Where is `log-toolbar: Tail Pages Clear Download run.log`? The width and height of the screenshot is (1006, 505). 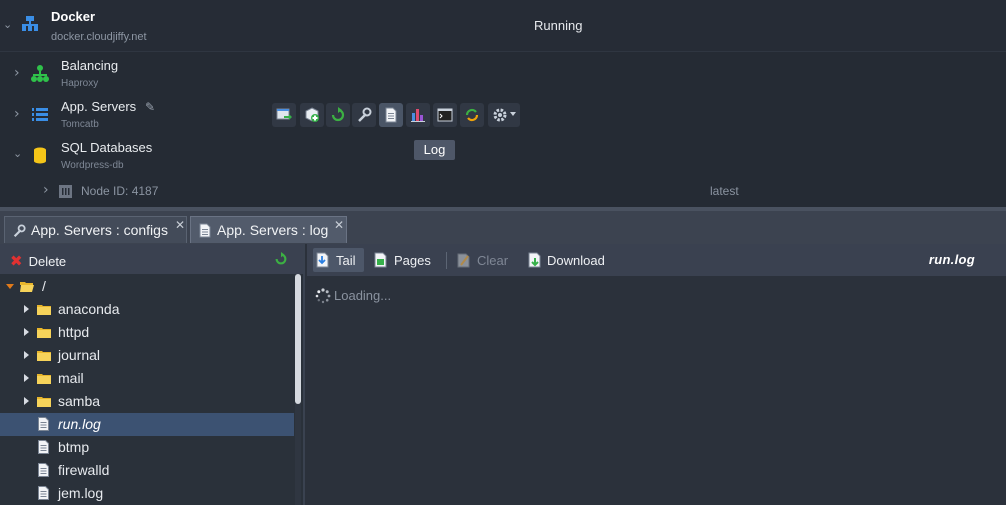 log-toolbar: Tail Pages Clear Download run.log is located at coordinates (656, 260).